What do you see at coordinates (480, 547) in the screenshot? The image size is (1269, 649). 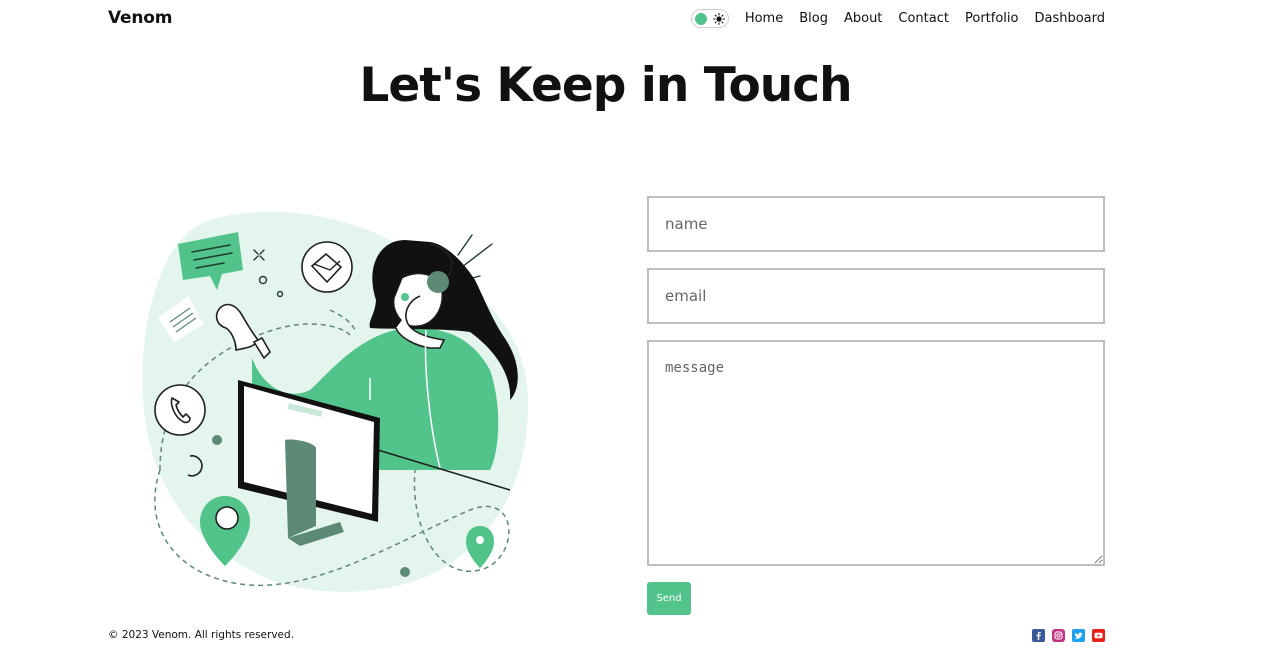 I see `location-pin-icon` at bounding box center [480, 547].